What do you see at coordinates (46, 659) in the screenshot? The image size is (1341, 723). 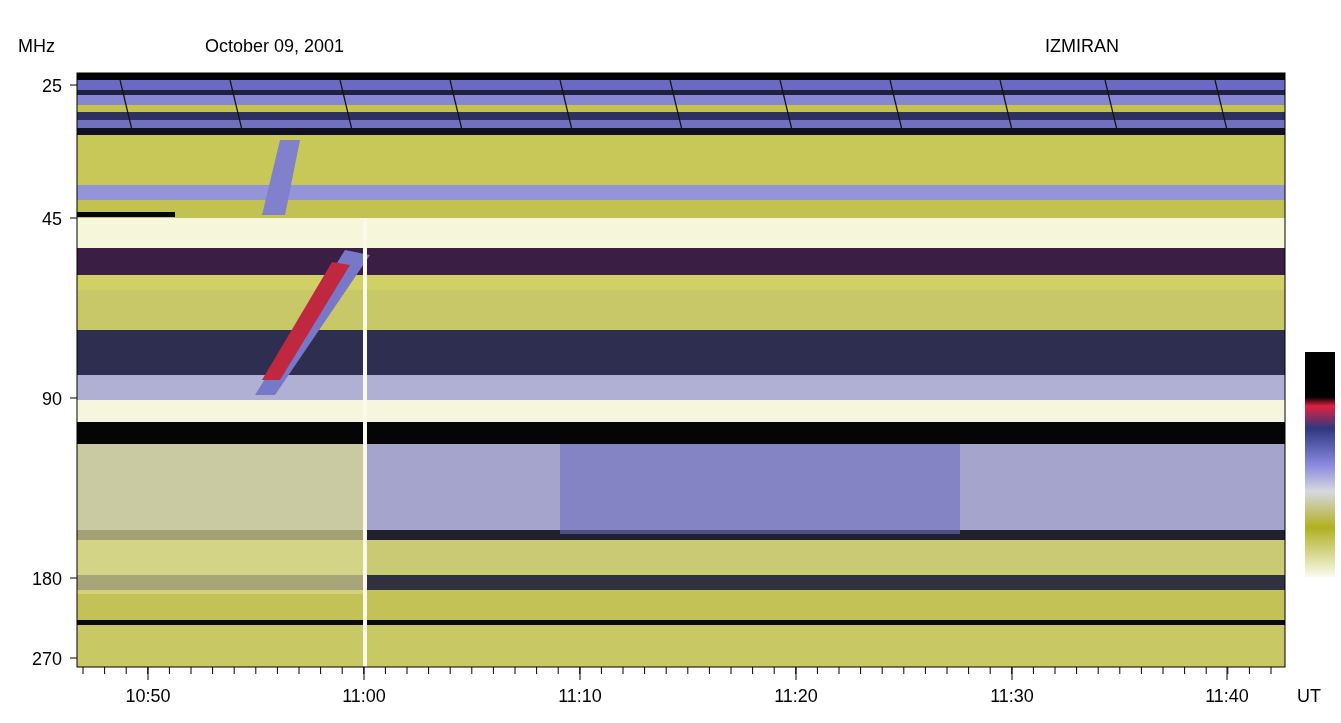 I see `frequency-tick-label: 270` at bounding box center [46, 659].